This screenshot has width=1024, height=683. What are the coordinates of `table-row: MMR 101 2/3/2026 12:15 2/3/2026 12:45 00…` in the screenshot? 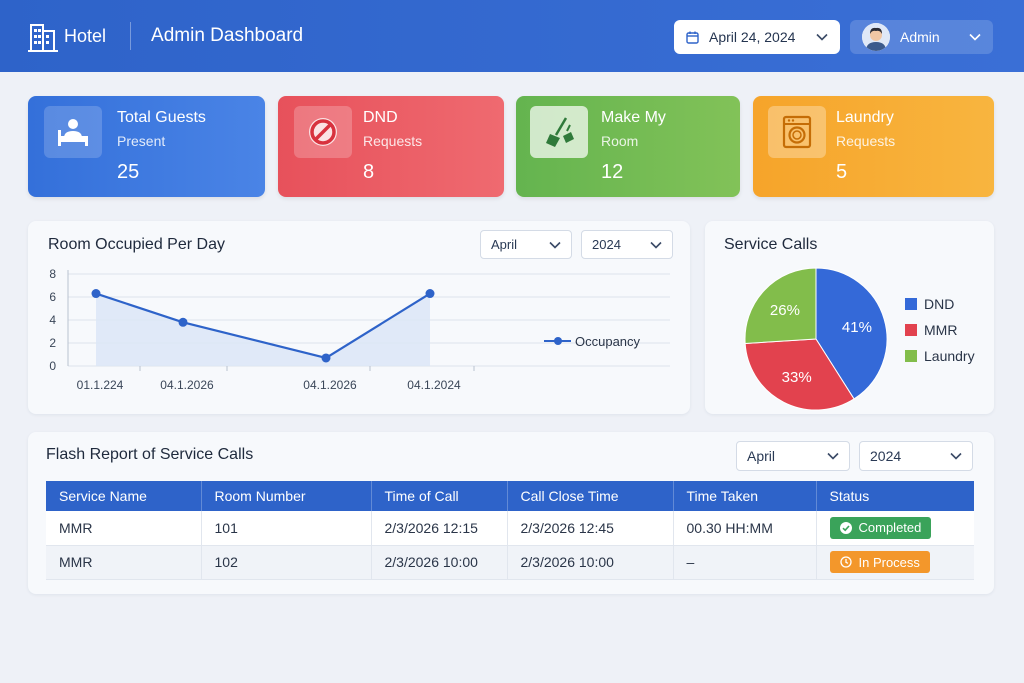 It's located at (510, 528).